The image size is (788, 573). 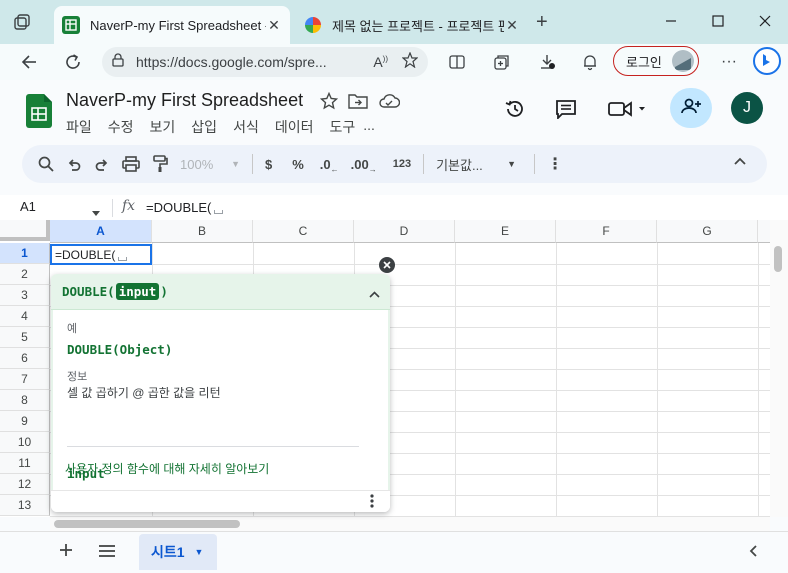 What do you see at coordinates (476, 164) in the screenshot?
I see `font-select: 기본값... ▼` at bounding box center [476, 164].